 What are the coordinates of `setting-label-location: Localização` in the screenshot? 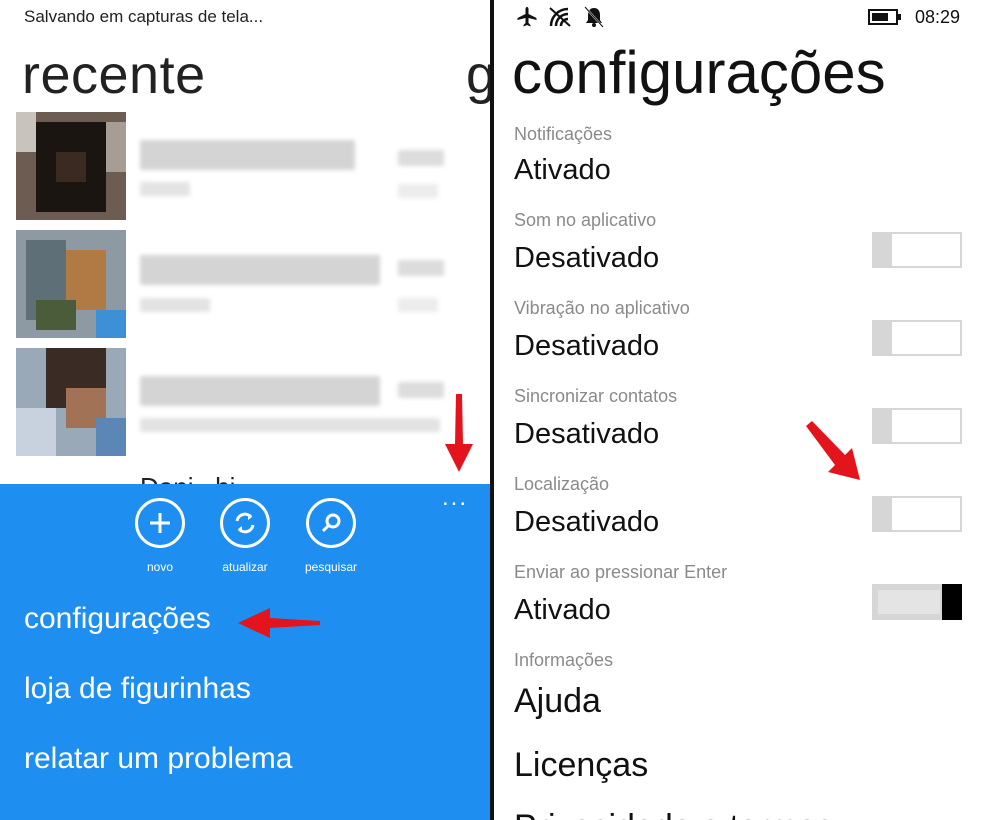 It's located at (562, 484).